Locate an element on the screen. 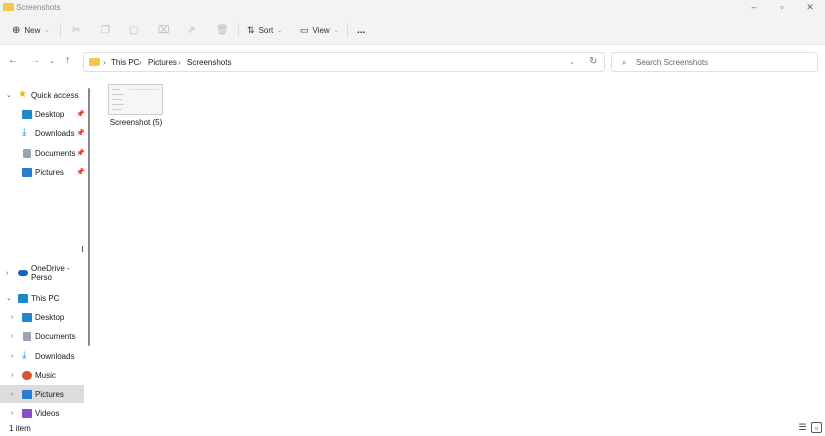  view-icon: ▭ is located at coordinates (304, 29).